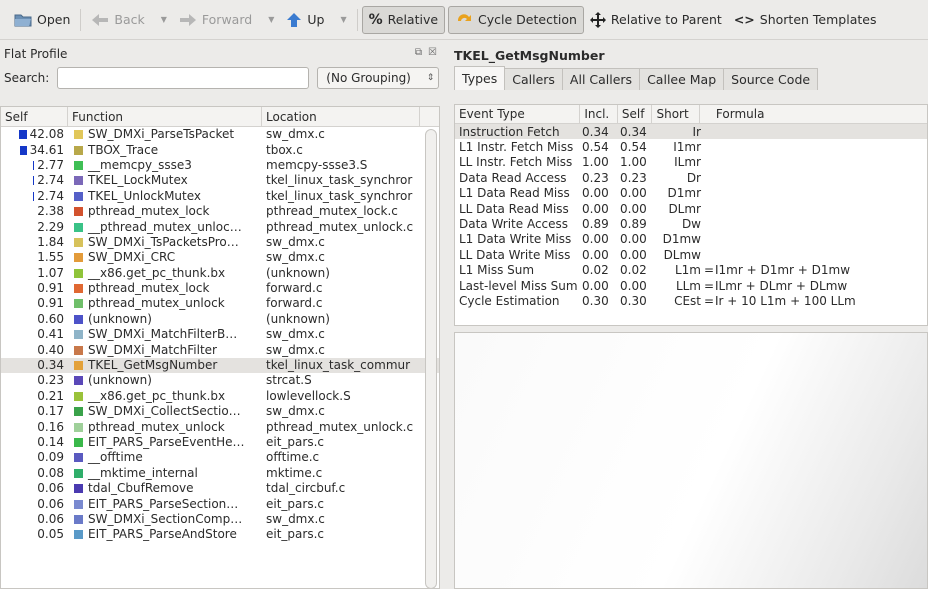 The width and height of the screenshot is (928, 589). Describe the element at coordinates (691, 132) in the screenshot. I see `event-row: Instruction Fetch 0.34 0.34 Ir` at that location.